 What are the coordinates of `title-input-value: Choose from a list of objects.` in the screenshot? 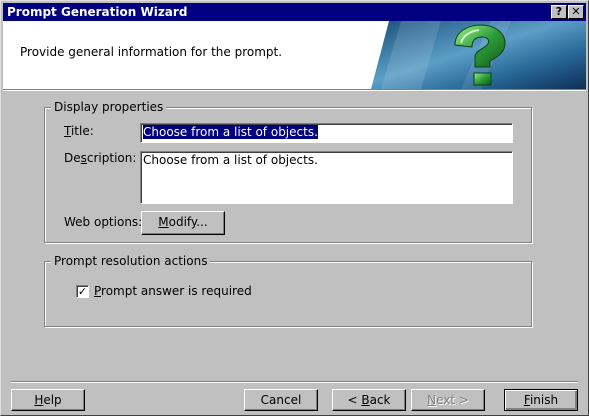 It's located at (230, 132).